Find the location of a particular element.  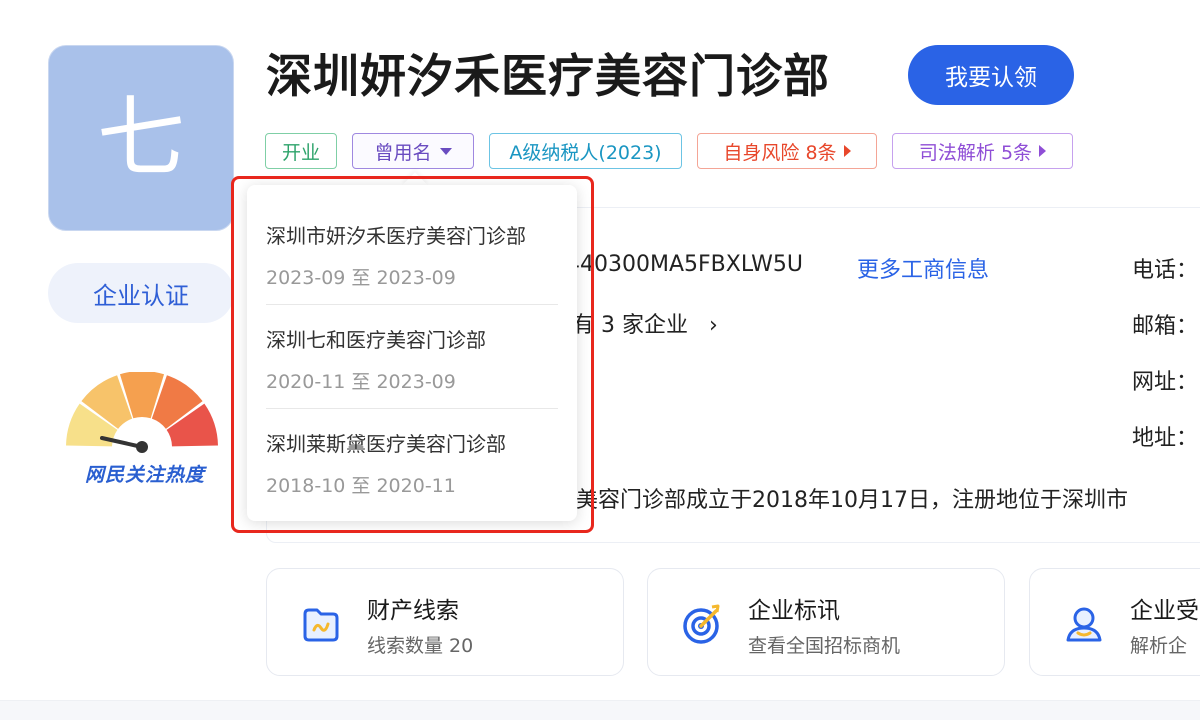

footer-strip is located at coordinates (600, 710).